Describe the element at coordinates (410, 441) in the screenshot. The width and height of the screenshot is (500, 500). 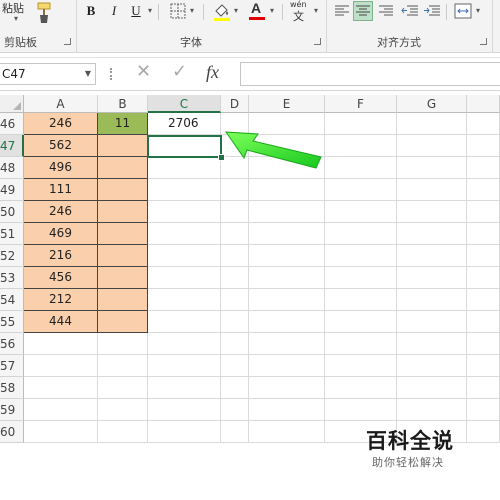
I see `watermark-title: 百科全说` at that location.